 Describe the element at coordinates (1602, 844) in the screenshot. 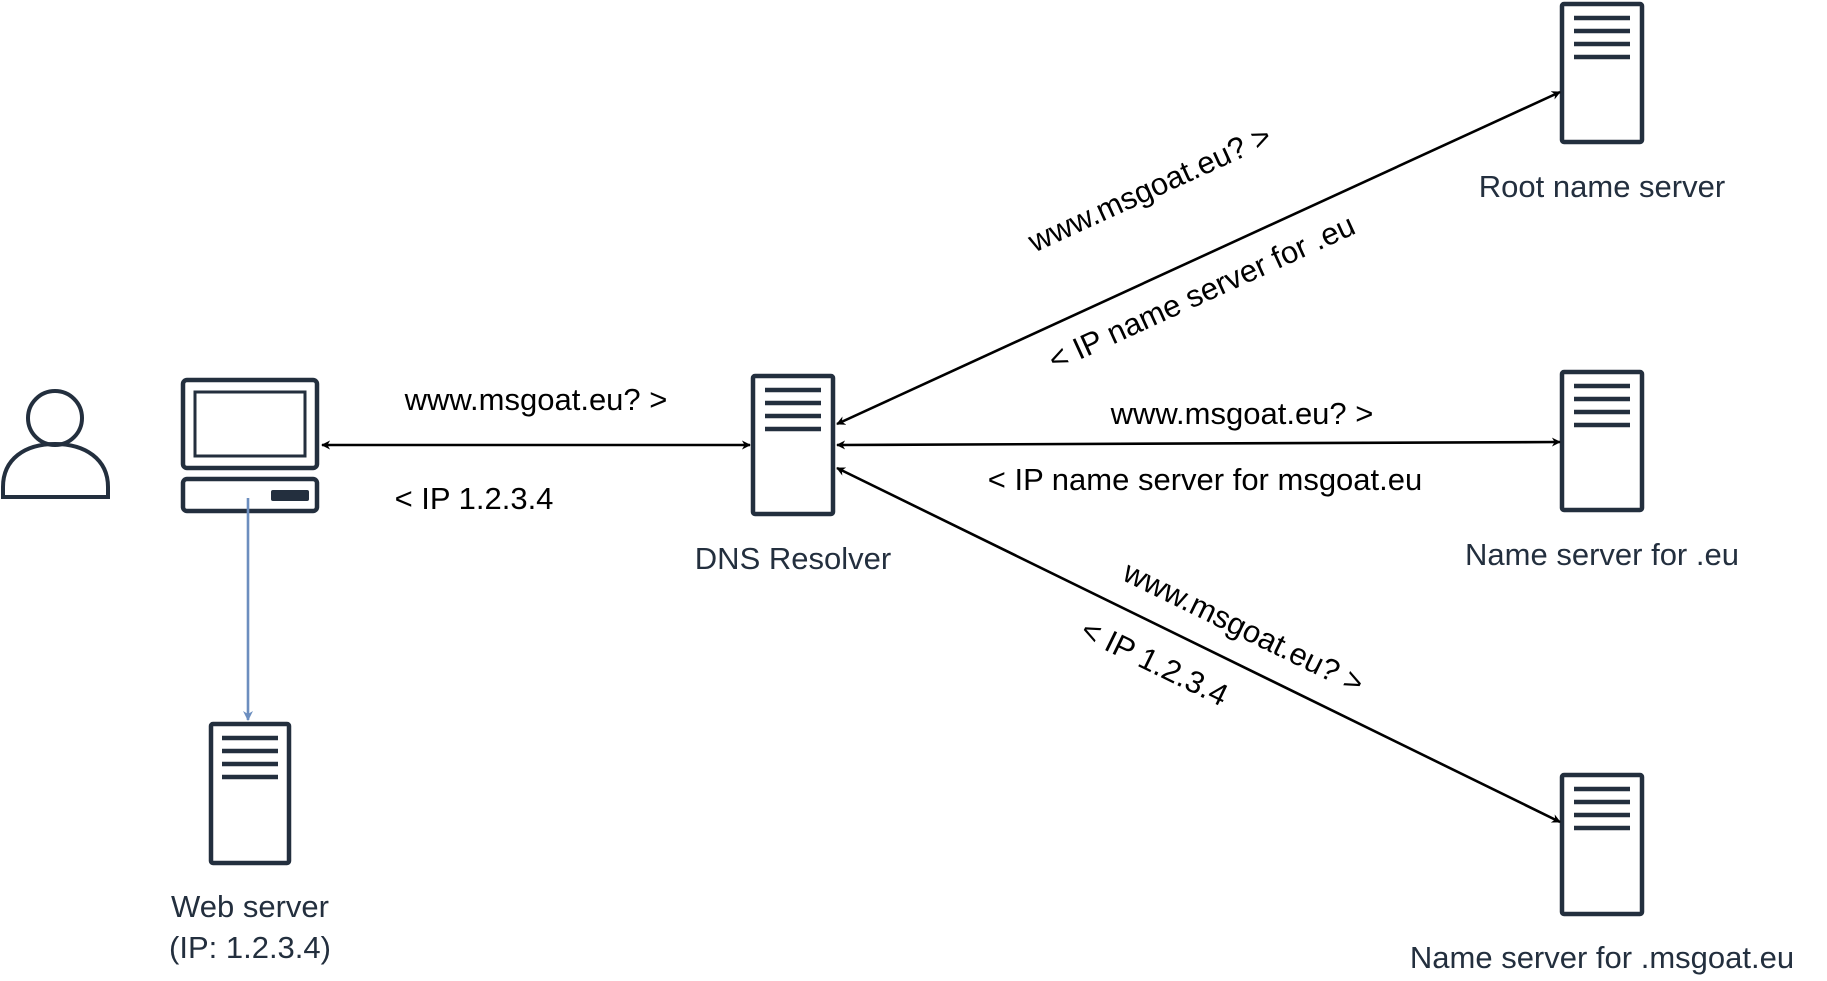

I see `msgoat-name-server-icon` at that location.